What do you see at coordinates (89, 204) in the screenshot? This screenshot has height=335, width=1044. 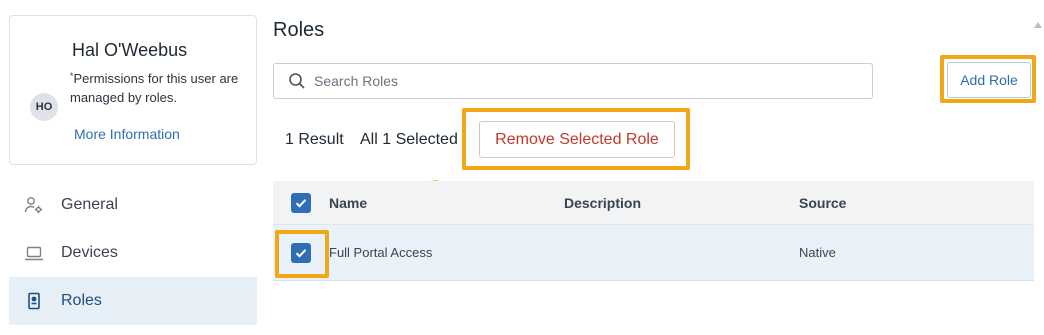 I see `sidebar-item-label: General` at bounding box center [89, 204].